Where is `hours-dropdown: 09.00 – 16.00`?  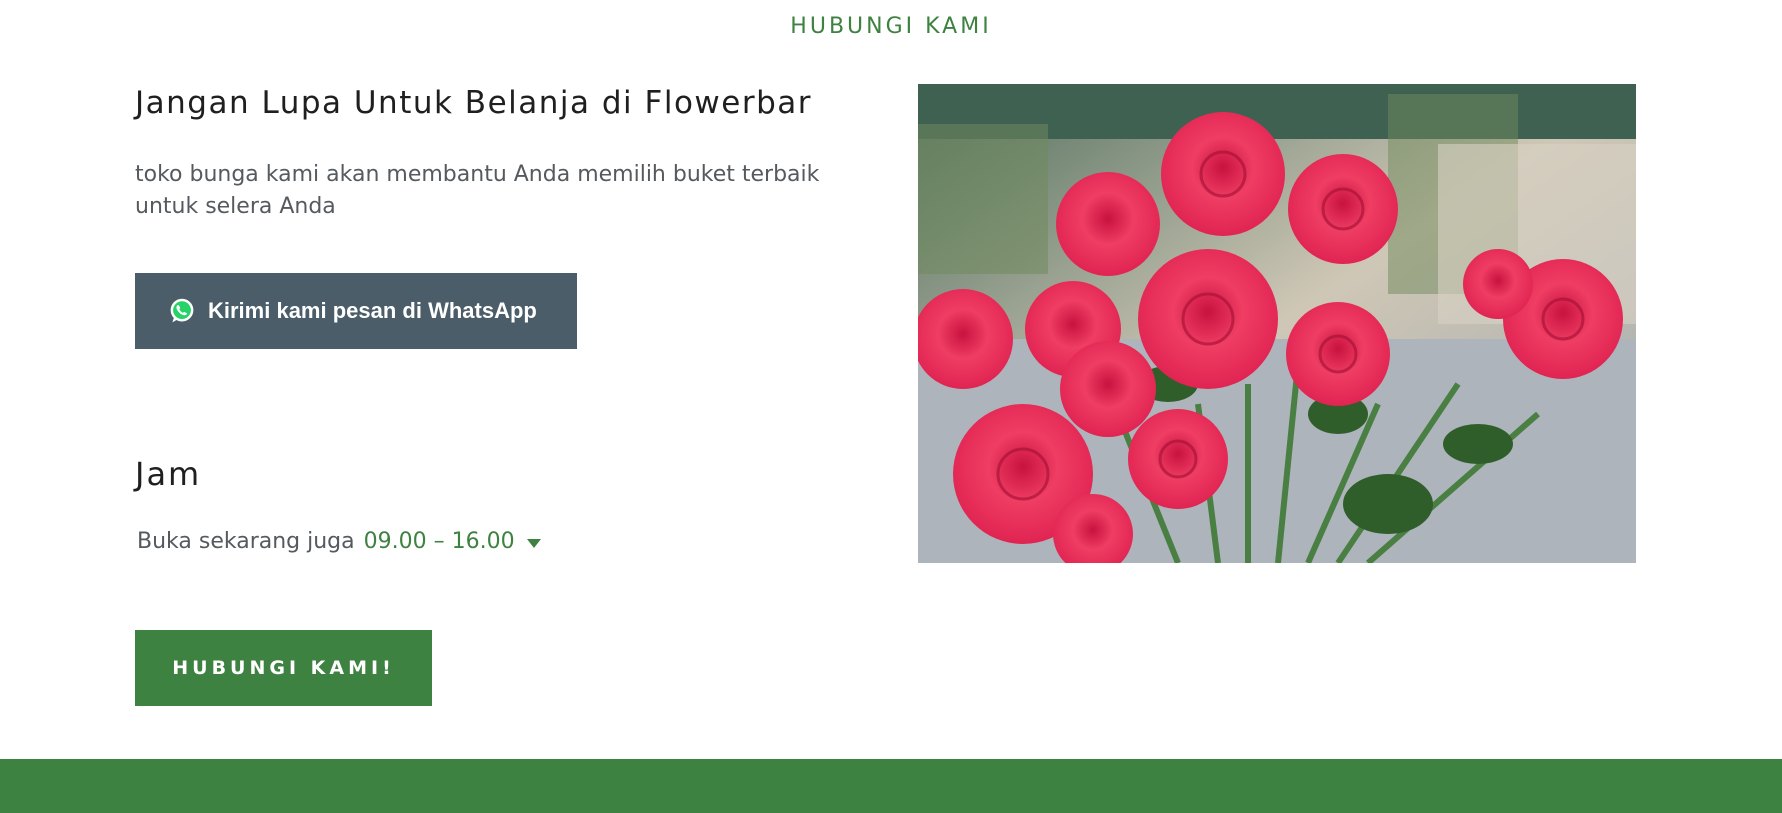 hours-dropdown: 09.00 – 16.00 is located at coordinates (452, 541).